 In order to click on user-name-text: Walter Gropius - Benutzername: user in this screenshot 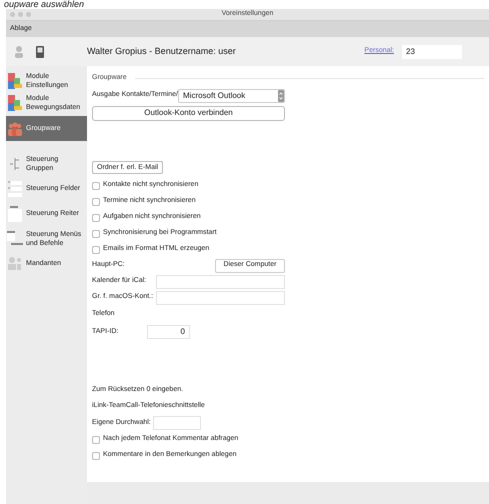, I will do `click(161, 51)`.